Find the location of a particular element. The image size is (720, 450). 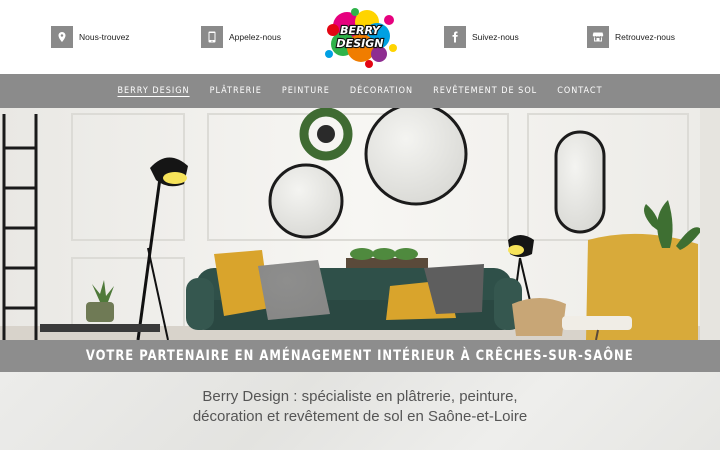

svg-text: DESIGN is located at coordinates (360, 43).